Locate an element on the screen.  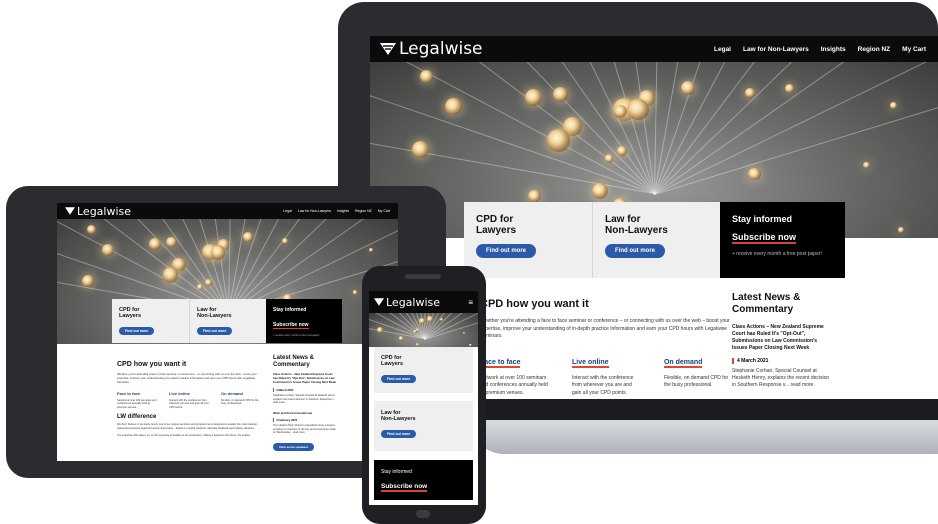
stay-informed-title: Stay informed is located at coordinates (290, 310).